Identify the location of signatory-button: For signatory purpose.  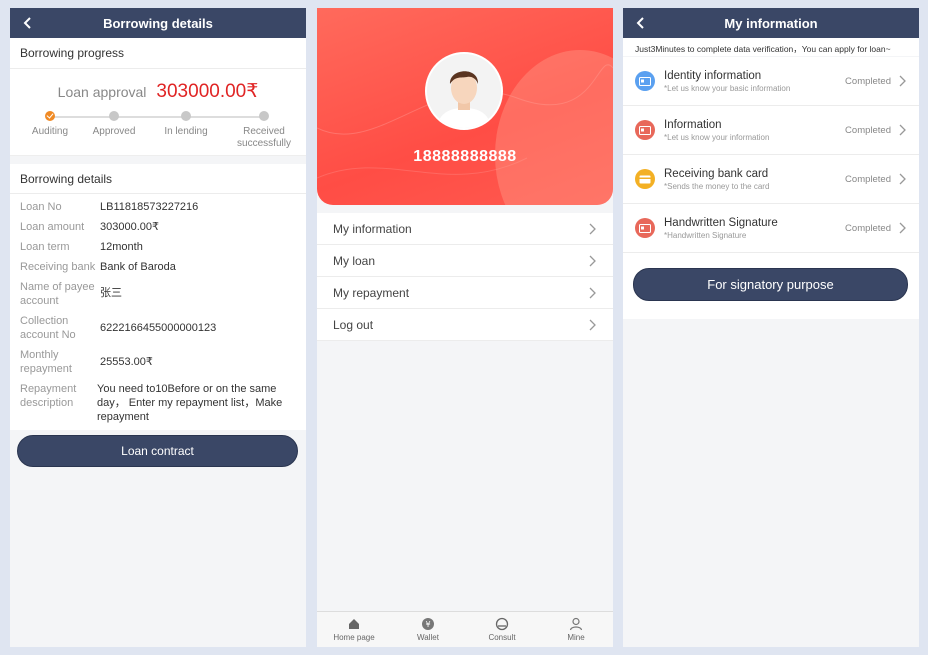
(770, 284).